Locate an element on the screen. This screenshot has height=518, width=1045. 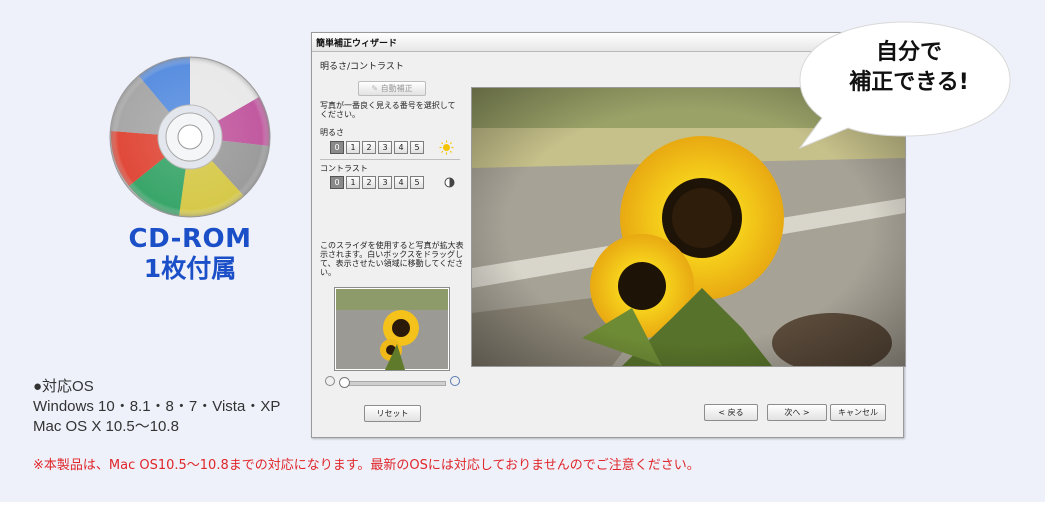
contrast-icon is located at coordinates (449, 182).